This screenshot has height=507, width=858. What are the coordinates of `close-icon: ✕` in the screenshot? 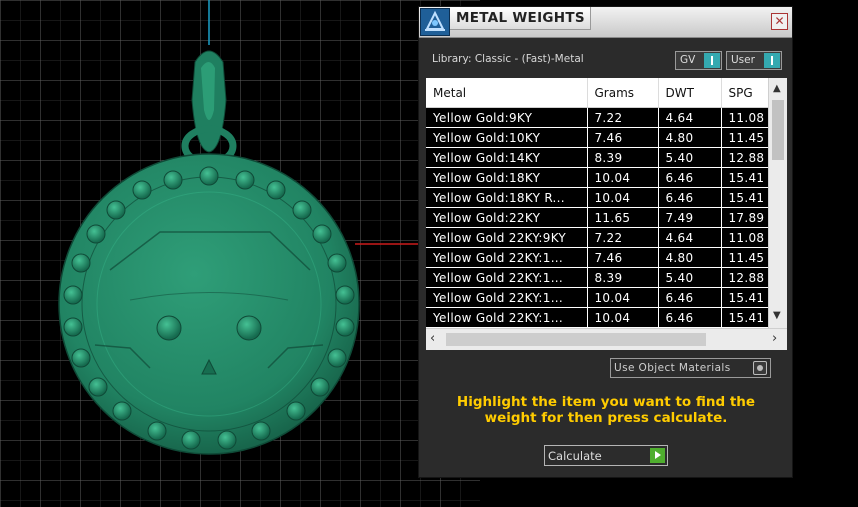 It's located at (779, 21).